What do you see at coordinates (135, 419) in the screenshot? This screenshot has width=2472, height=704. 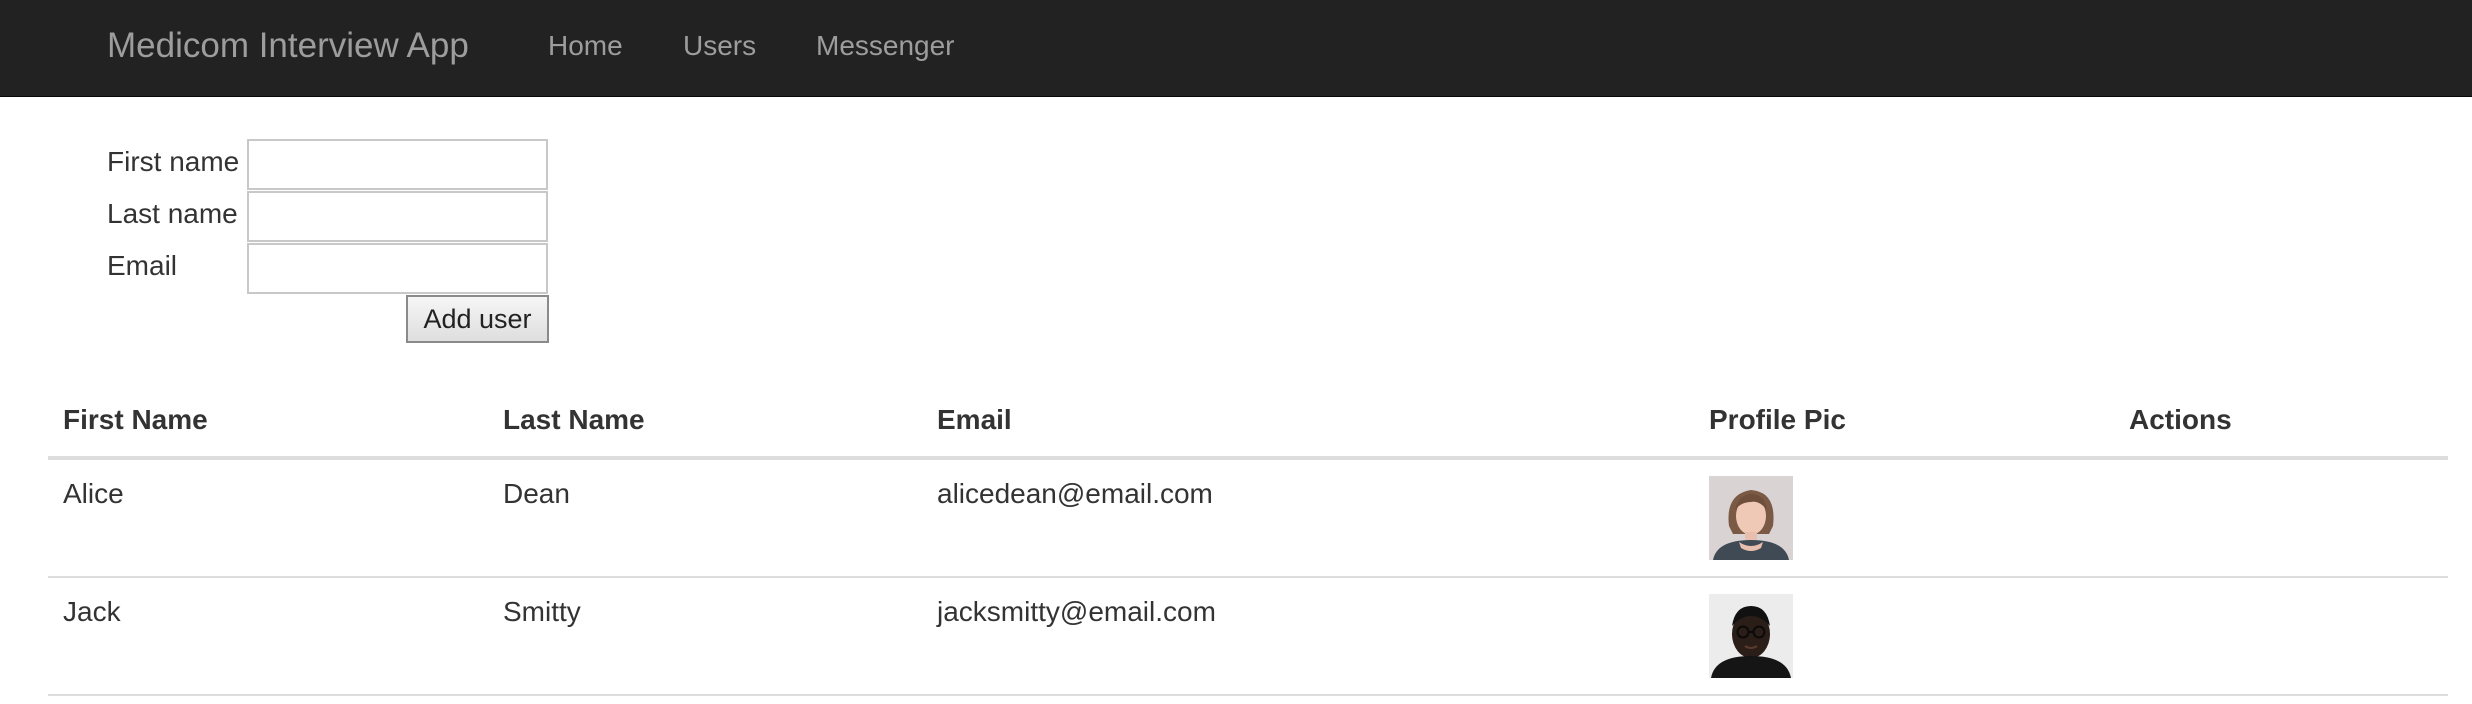 I see `header-first-name: First Name` at bounding box center [135, 419].